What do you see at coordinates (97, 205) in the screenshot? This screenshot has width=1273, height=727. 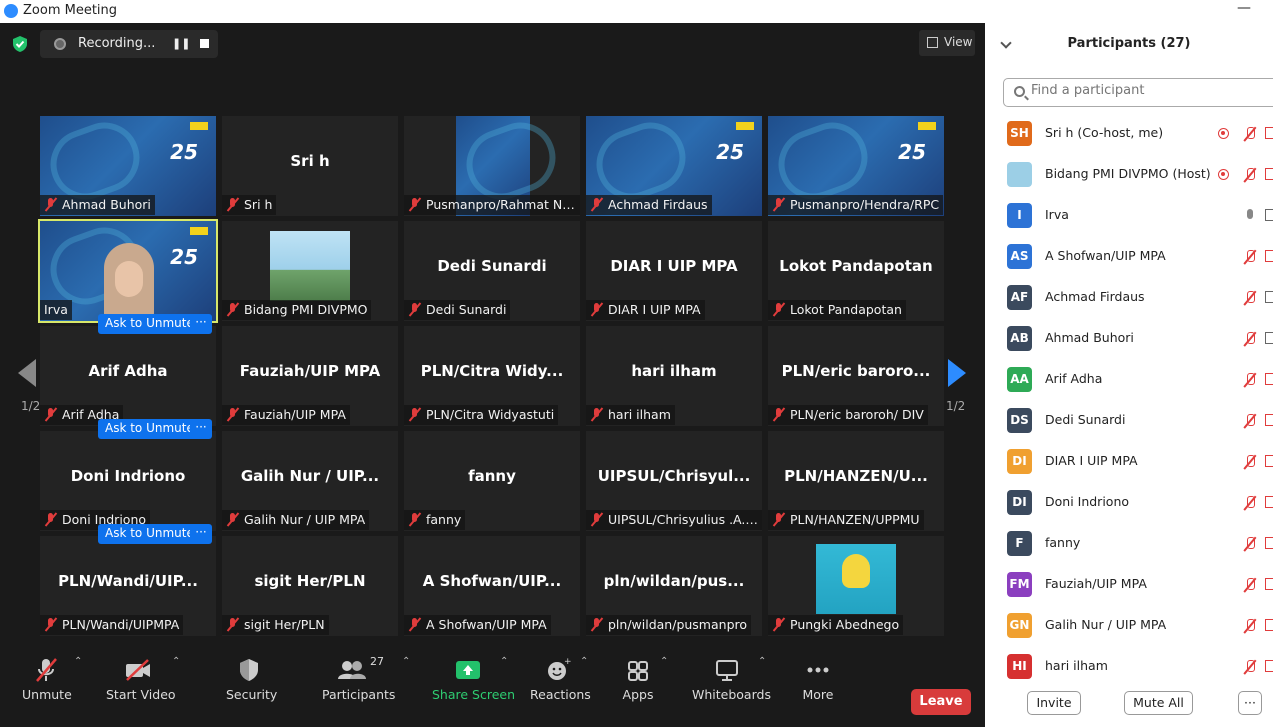 I see `tile-nameplate: Ahmad Buhori` at bounding box center [97, 205].